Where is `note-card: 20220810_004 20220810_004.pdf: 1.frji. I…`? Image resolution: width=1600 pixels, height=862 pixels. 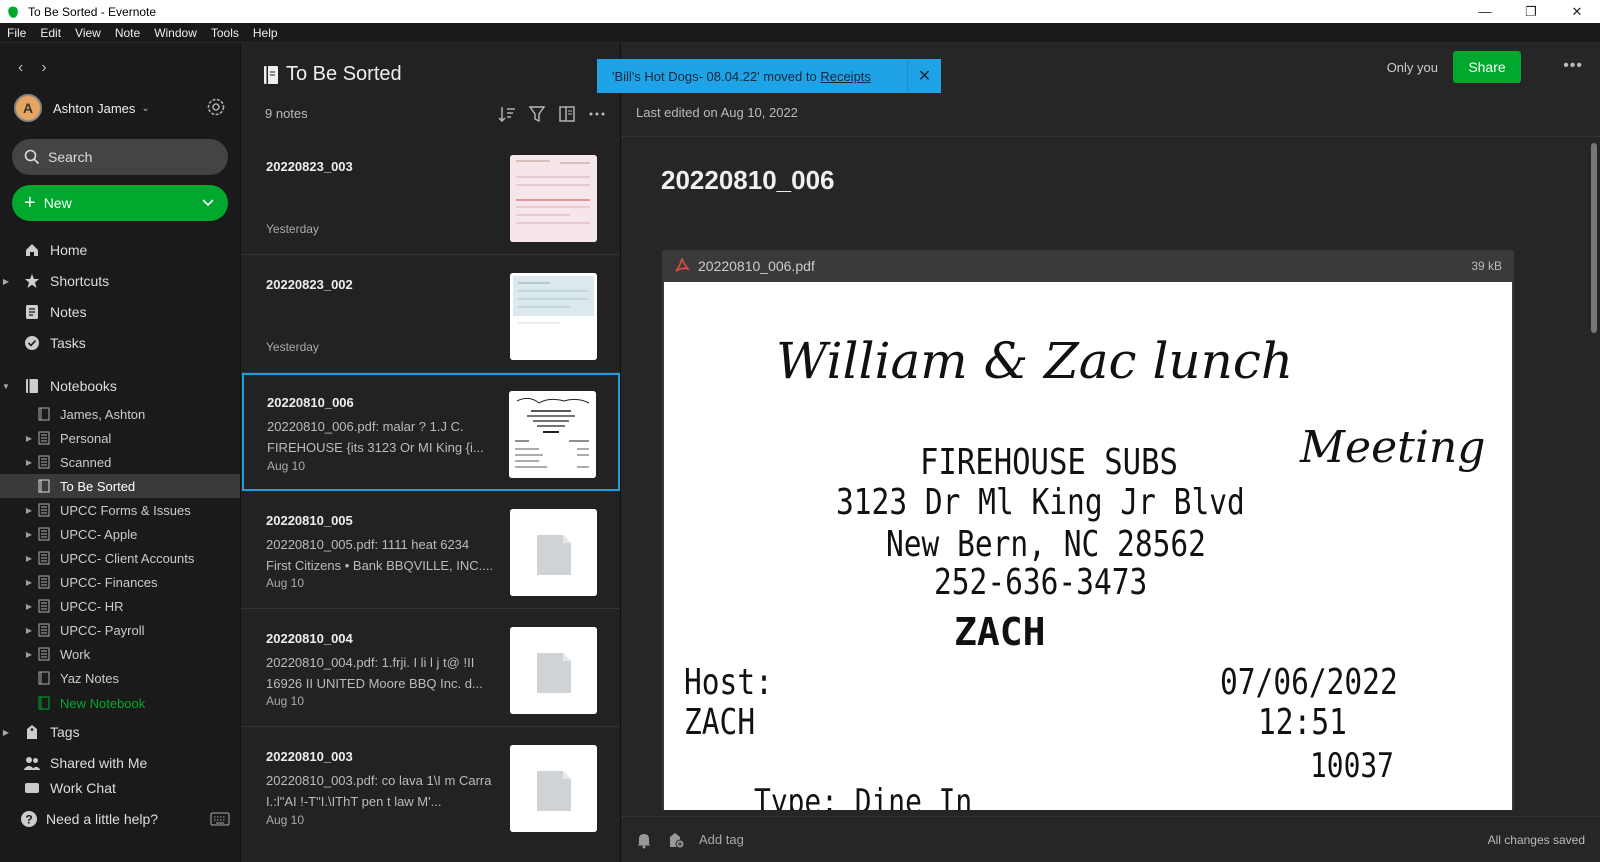
note-card: 20220810_004 20220810_004.pdf: 1.frji. I… is located at coordinates (431, 668).